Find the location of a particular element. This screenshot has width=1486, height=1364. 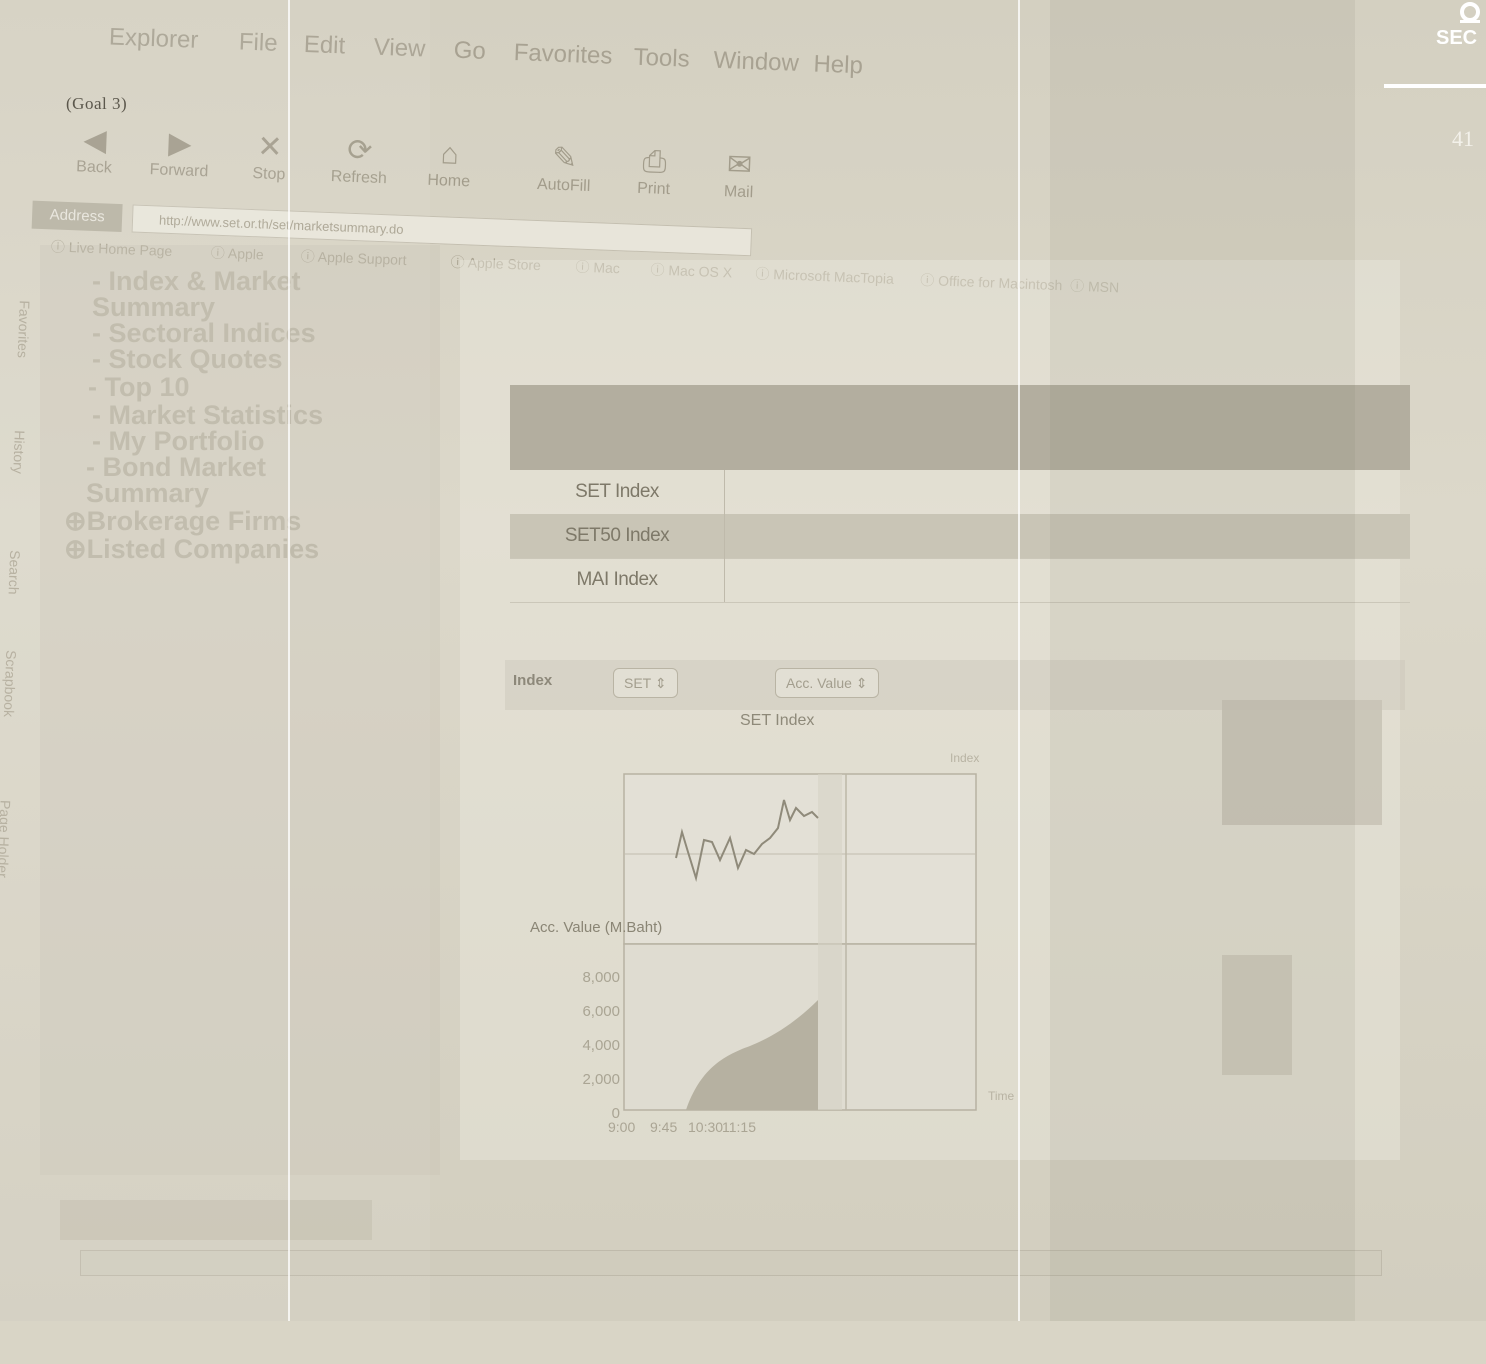

mail-button: ✉ Mail is located at coordinates (739, 174).